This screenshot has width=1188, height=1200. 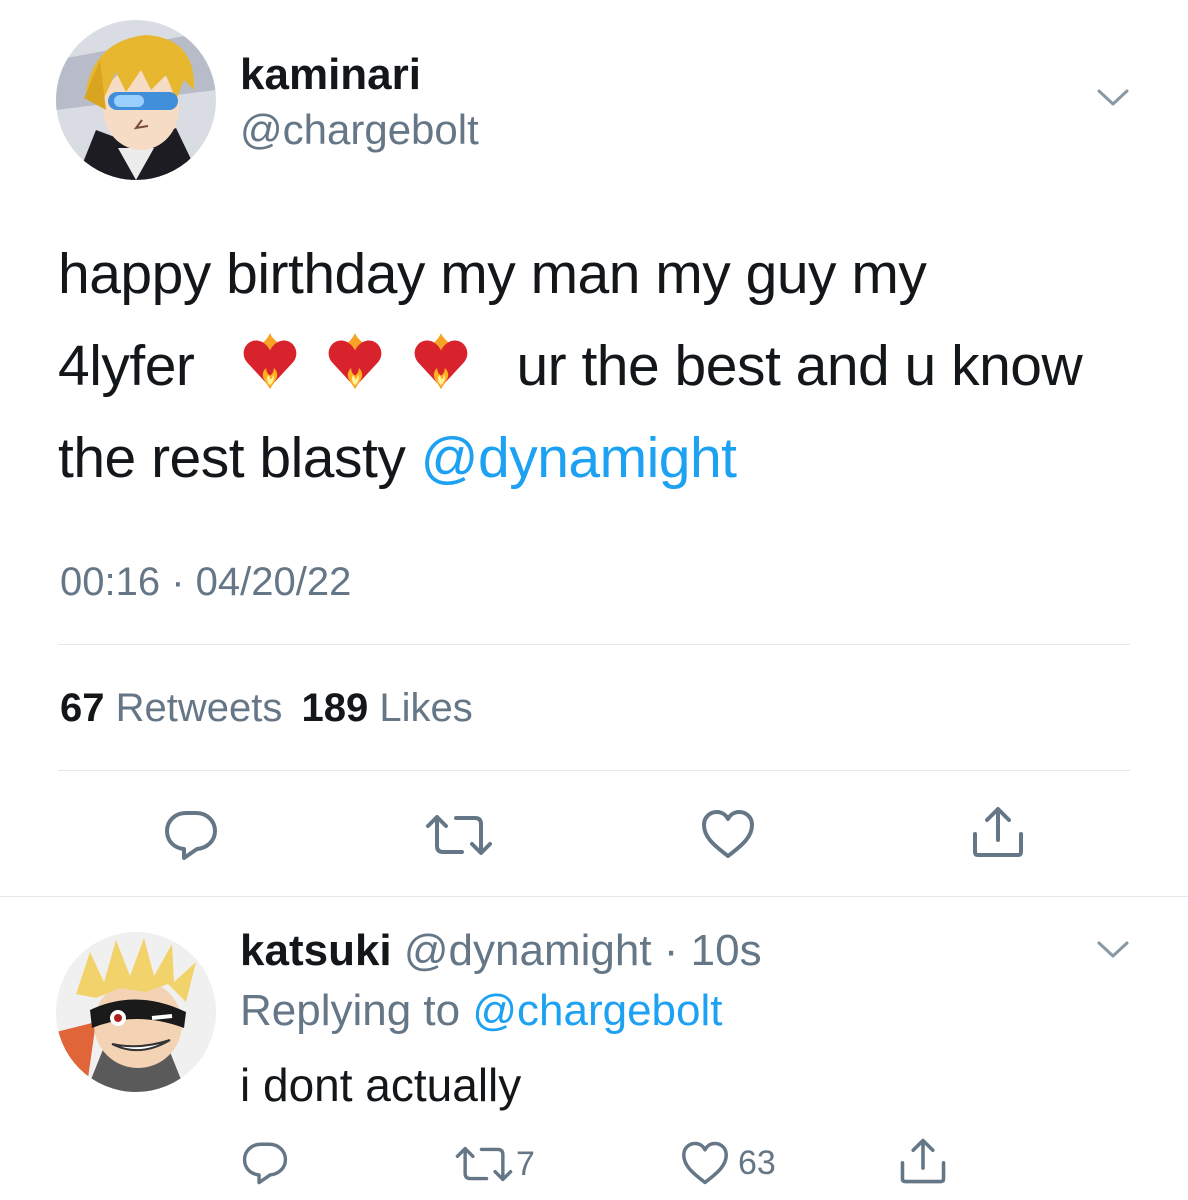 What do you see at coordinates (757, 1162) in the screenshot?
I see `reply-like-count: 63` at bounding box center [757, 1162].